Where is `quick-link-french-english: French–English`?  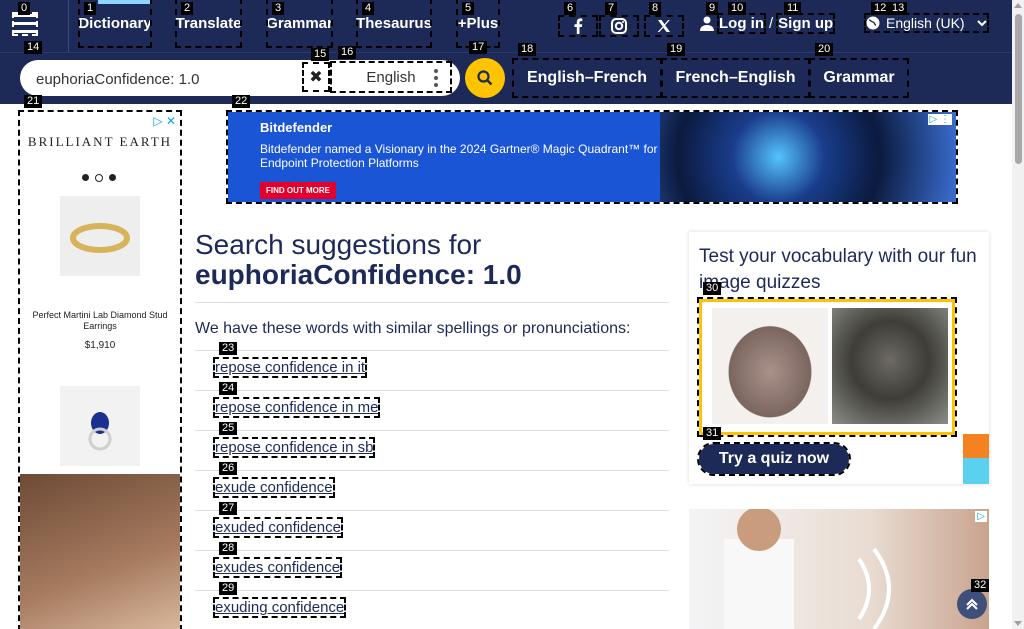 quick-link-french-english: French–English is located at coordinates (735, 78).